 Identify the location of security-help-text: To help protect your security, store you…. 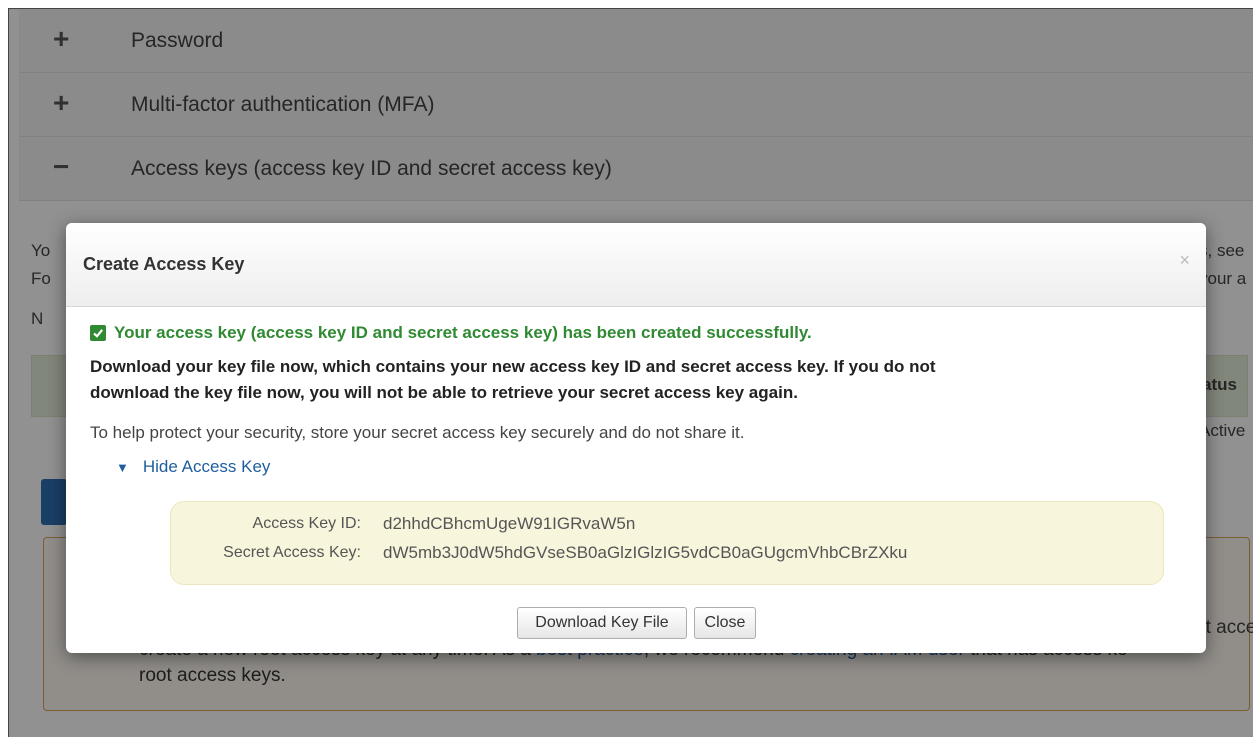
(417, 432).